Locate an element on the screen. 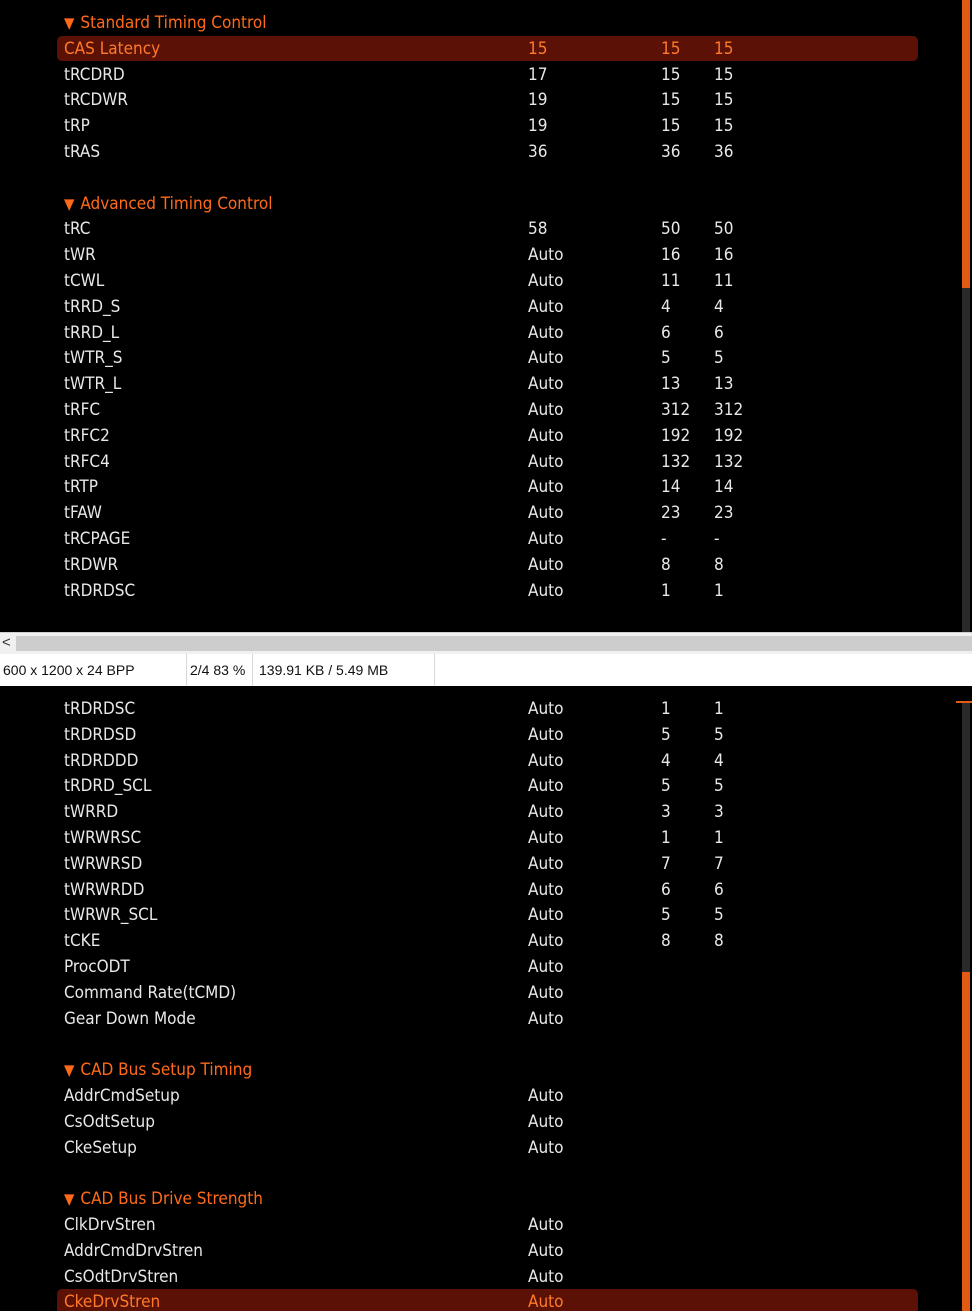  file-size: 139.91 KB / 5.49 MB is located at coordinates (345, 670).